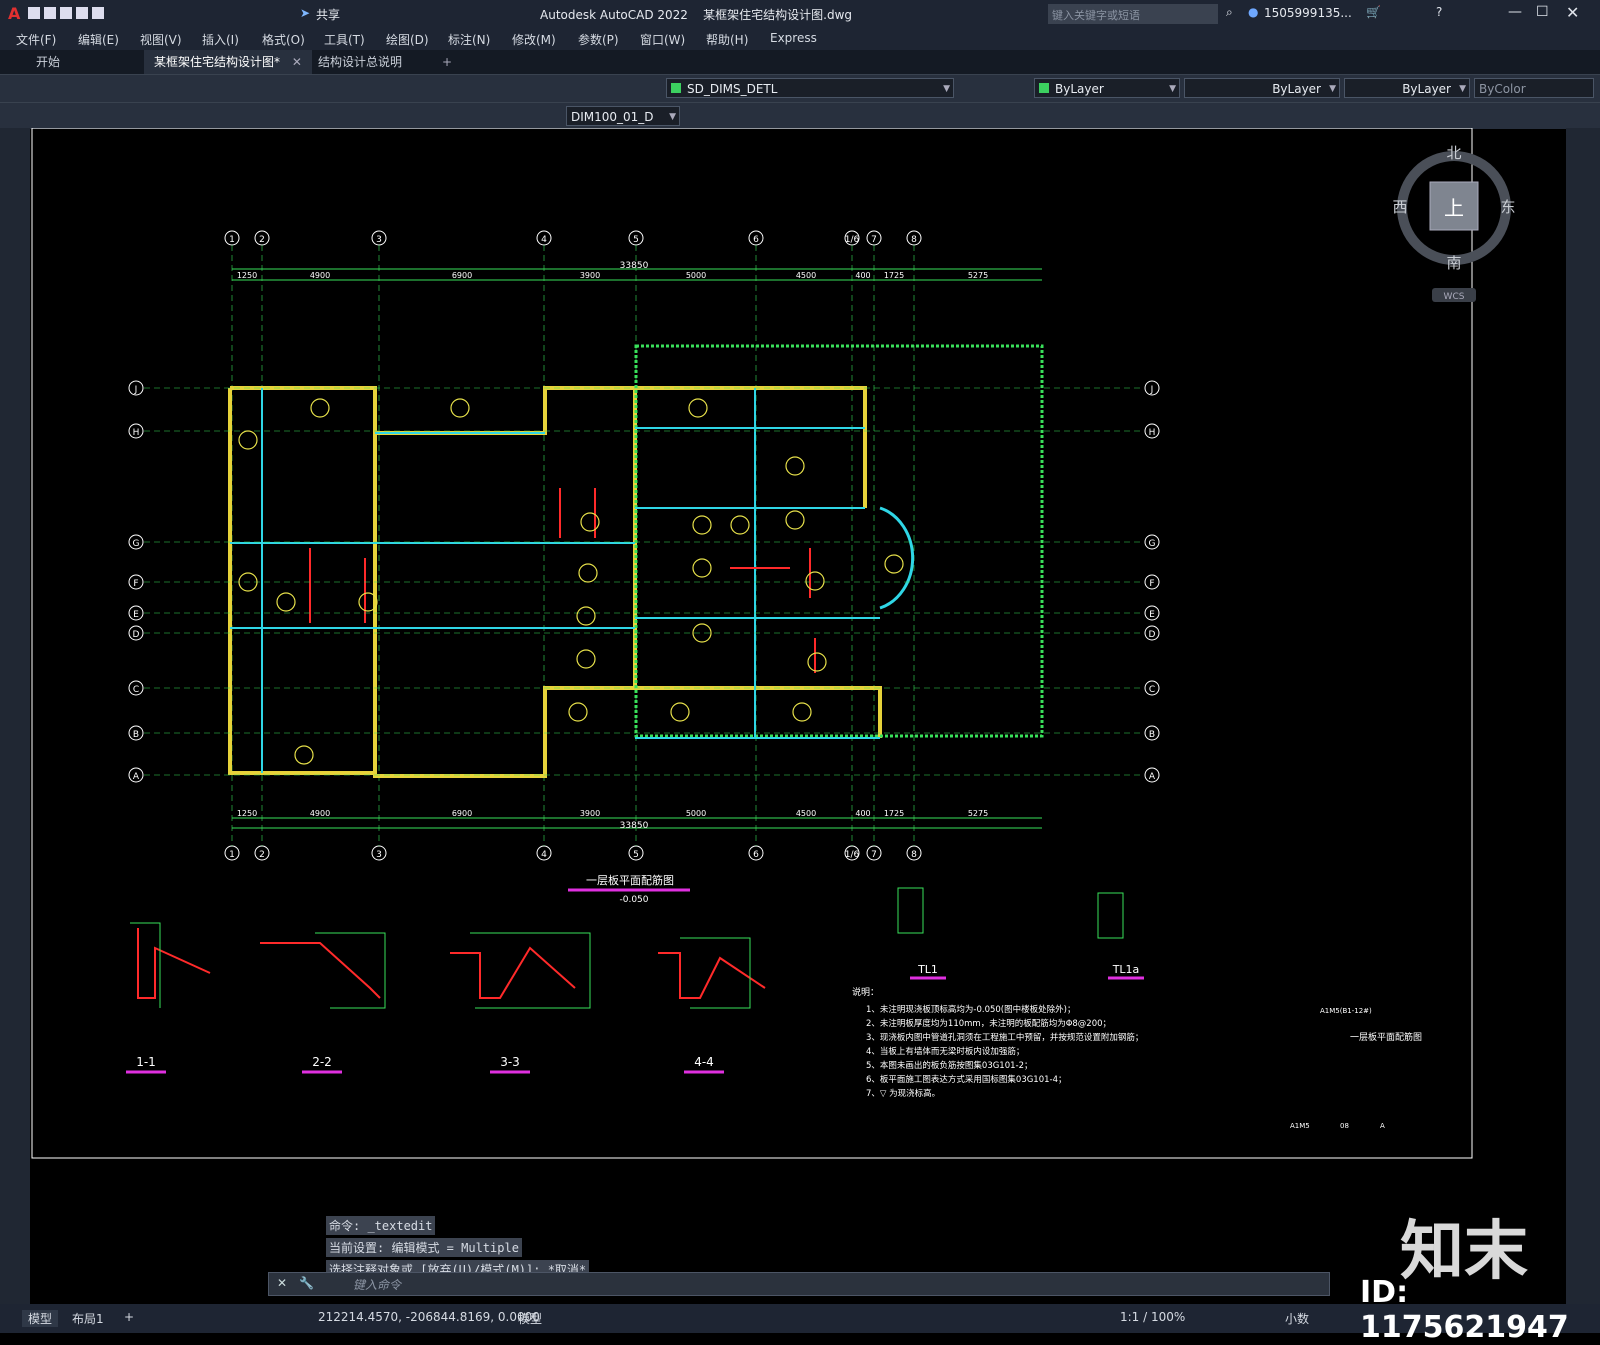 The height and width of the screenshot is (1345, 1600). What do you see at coordinates (966, 1079) in the screenshot?
I see `note-line: 6、板平面施工图表达方式采用国标图集03G101-4；` at bounding box center [966, 1079].